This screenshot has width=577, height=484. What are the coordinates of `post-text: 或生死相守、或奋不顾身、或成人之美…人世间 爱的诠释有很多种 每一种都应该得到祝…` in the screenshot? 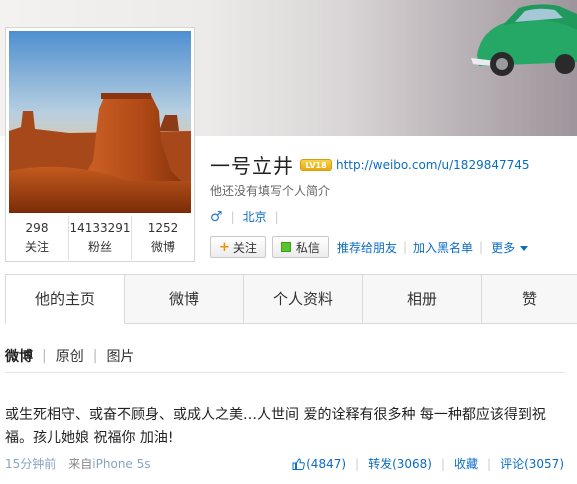 It's located at (285, 427).